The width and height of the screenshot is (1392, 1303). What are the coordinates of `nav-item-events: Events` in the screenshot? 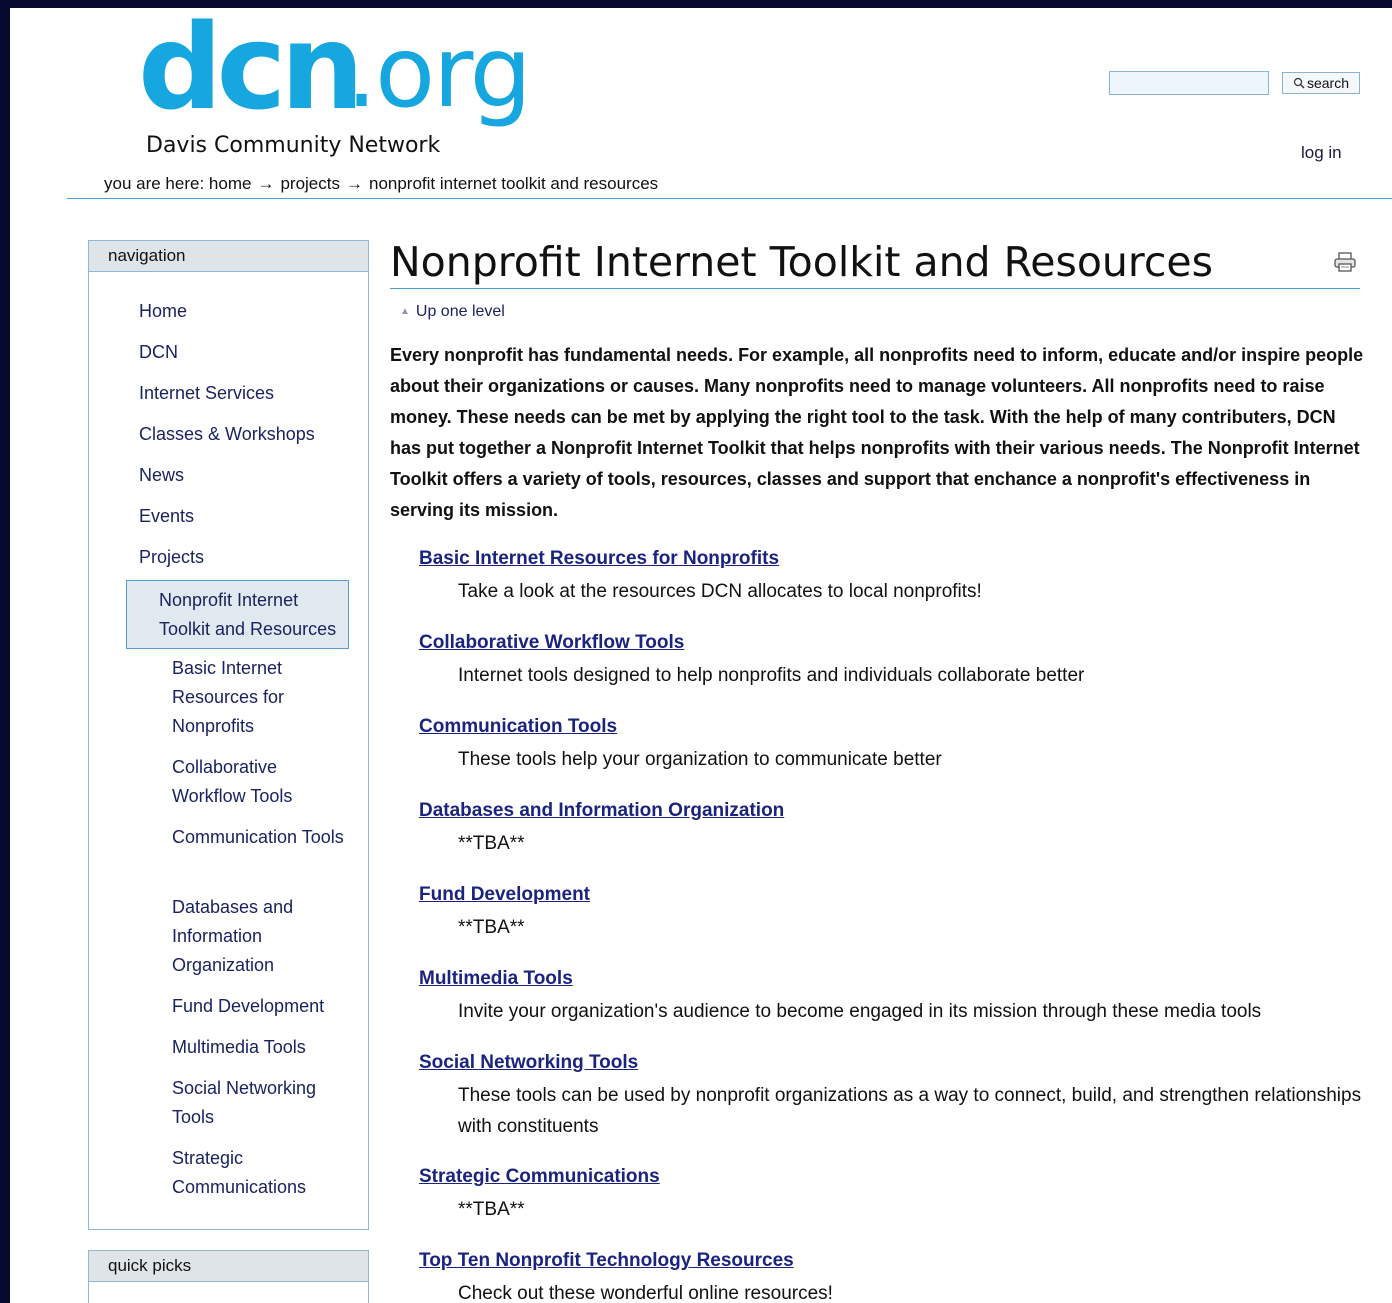 It's located at (166, 516).